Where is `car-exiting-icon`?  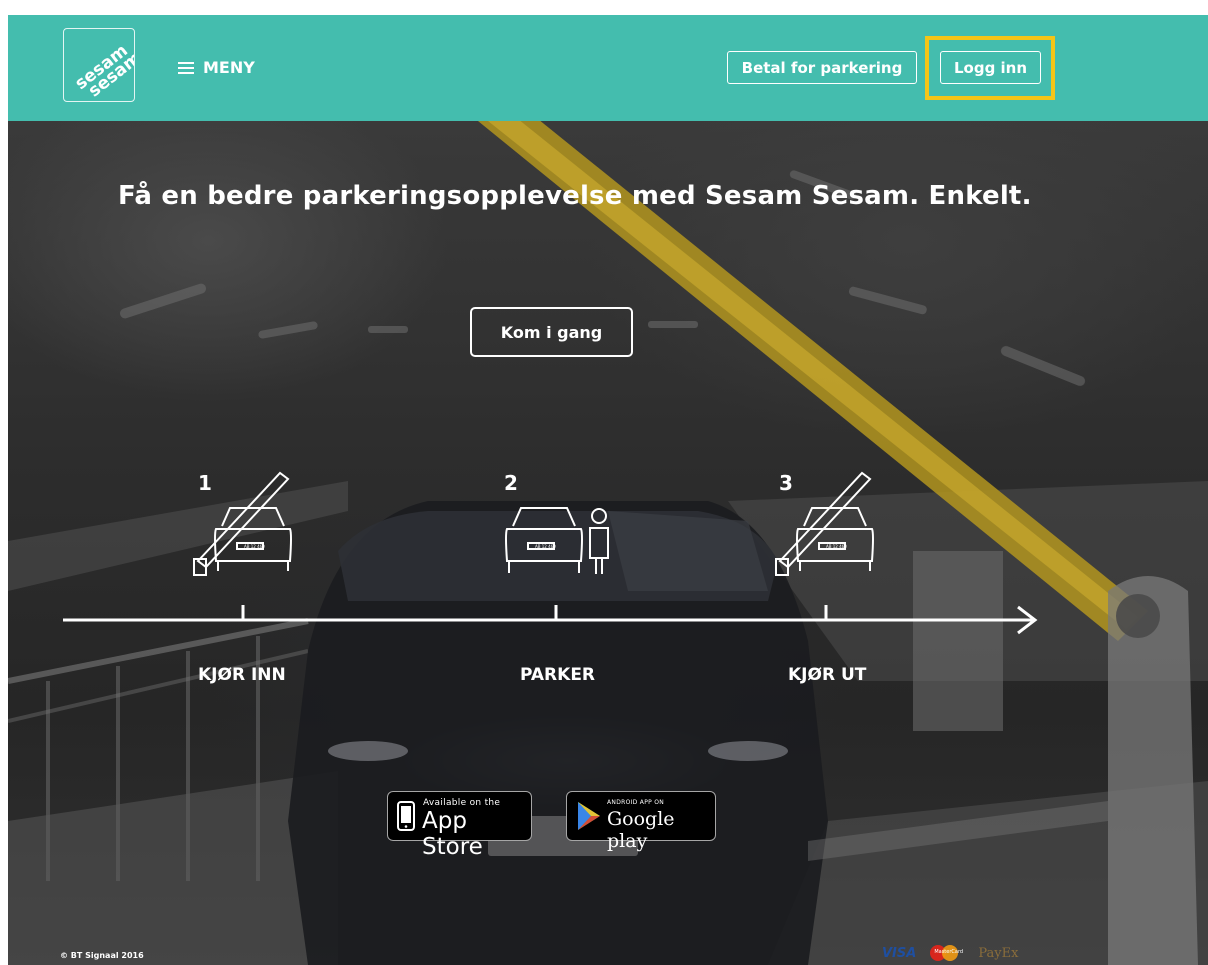 car-exiting-icon is located at coordinates (824, 523).